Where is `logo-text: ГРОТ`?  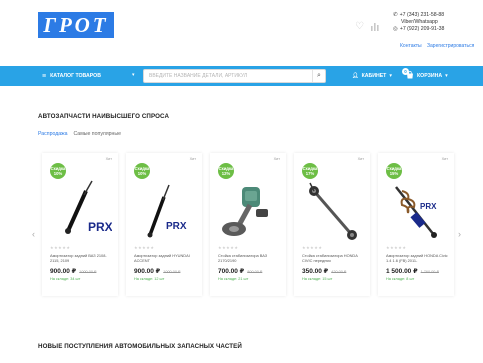
logo-text: ГРОТ is located at coordinates (76, 24).